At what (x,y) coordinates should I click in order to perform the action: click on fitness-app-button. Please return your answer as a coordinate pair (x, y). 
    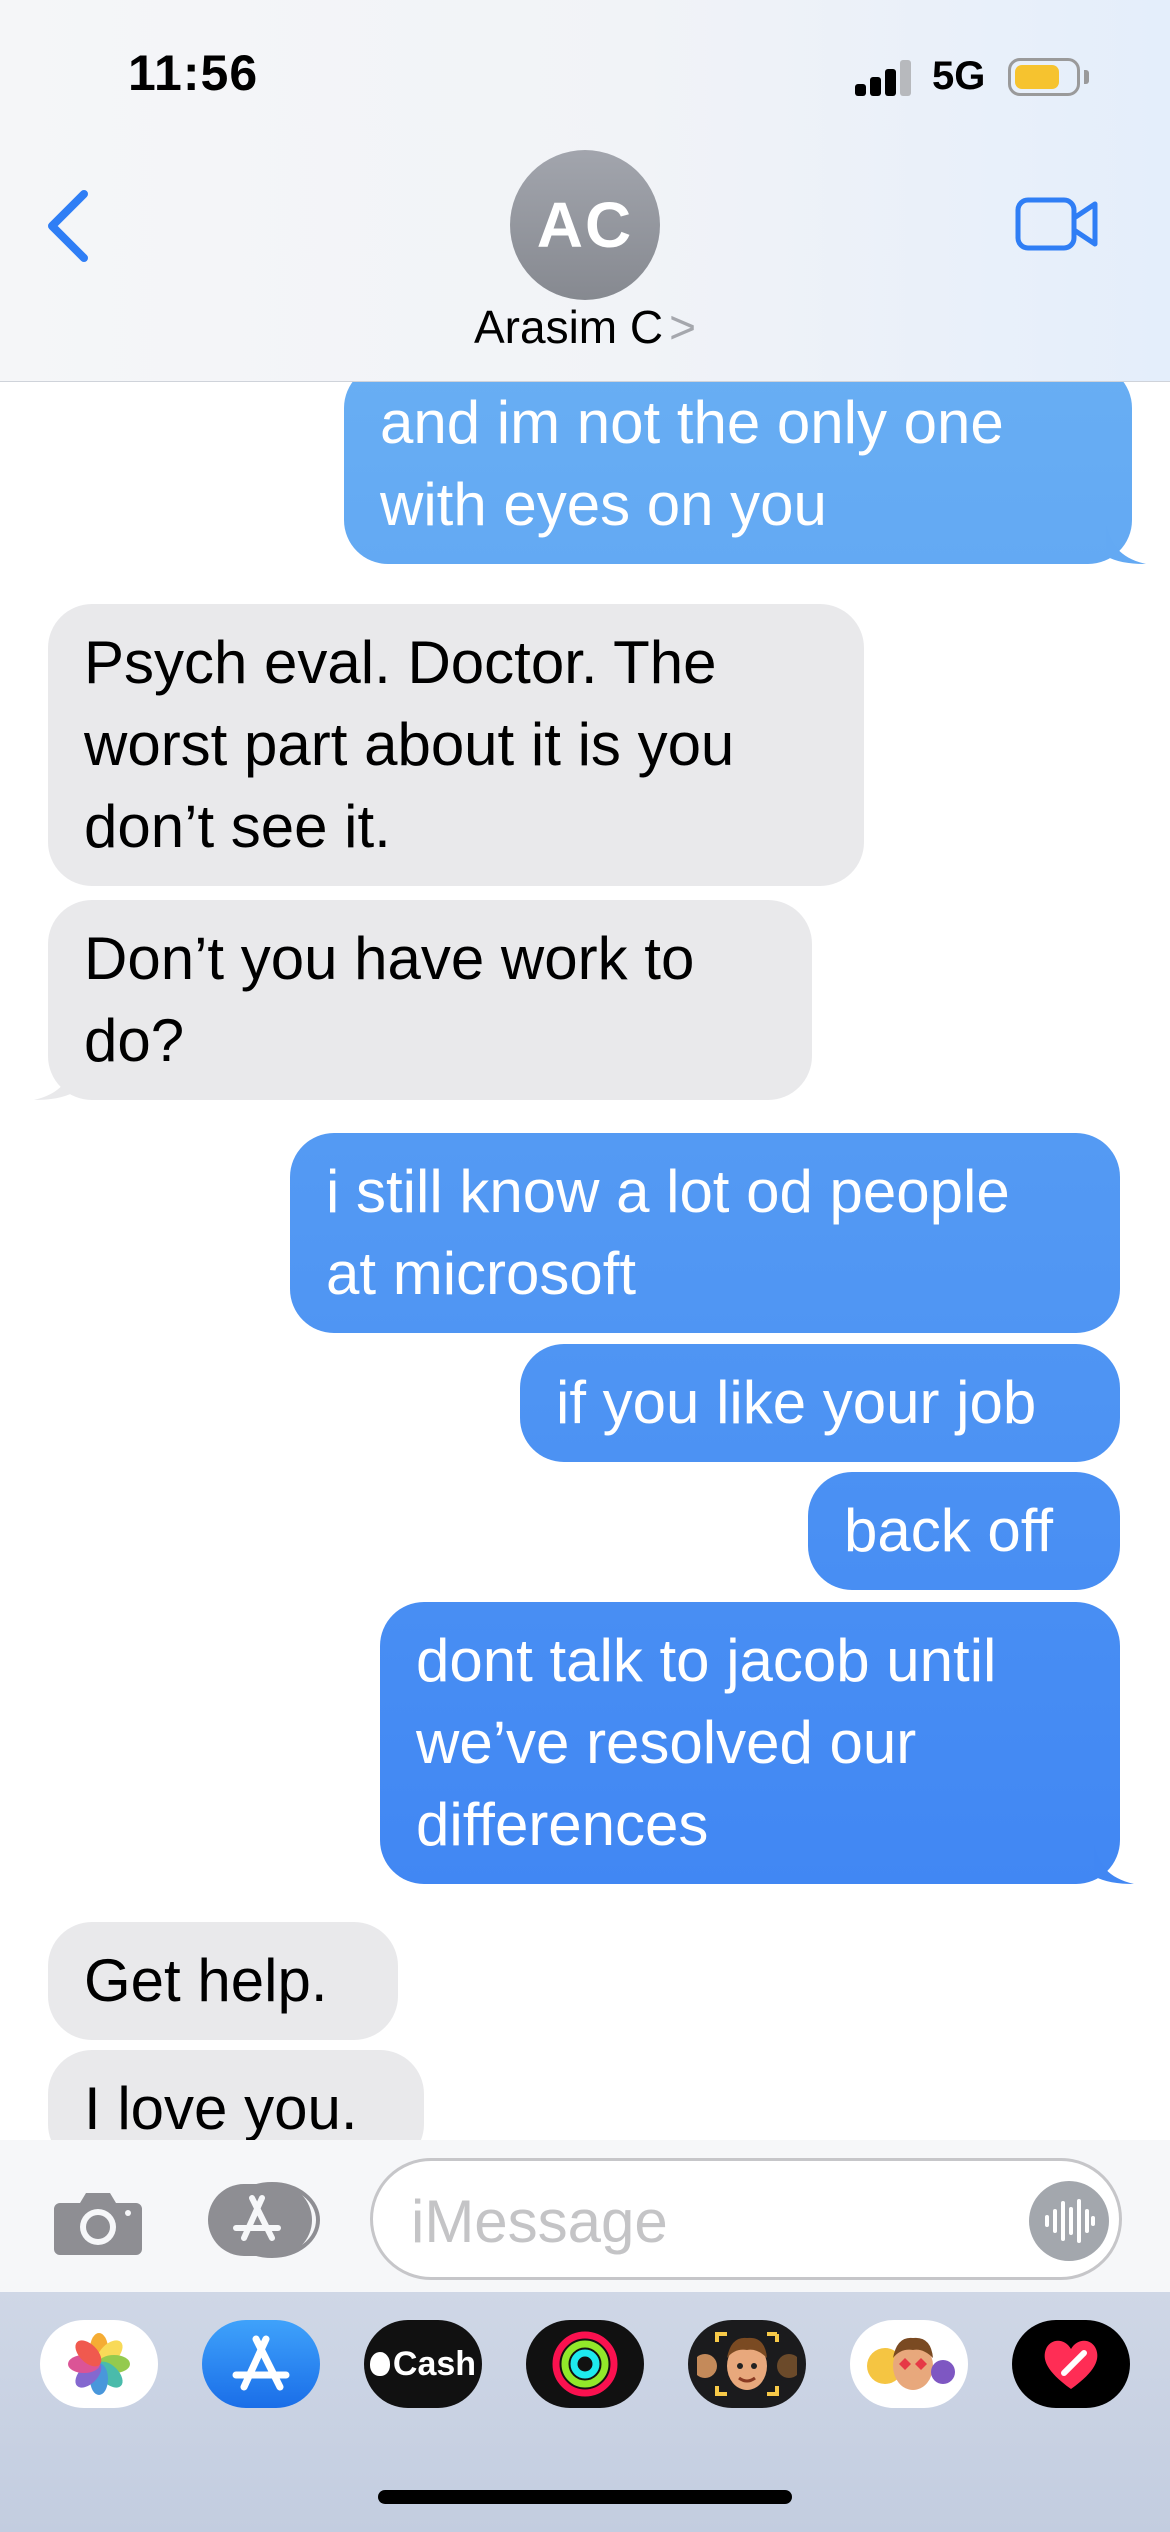
    Looking at the image, I should click on (585, 2364).